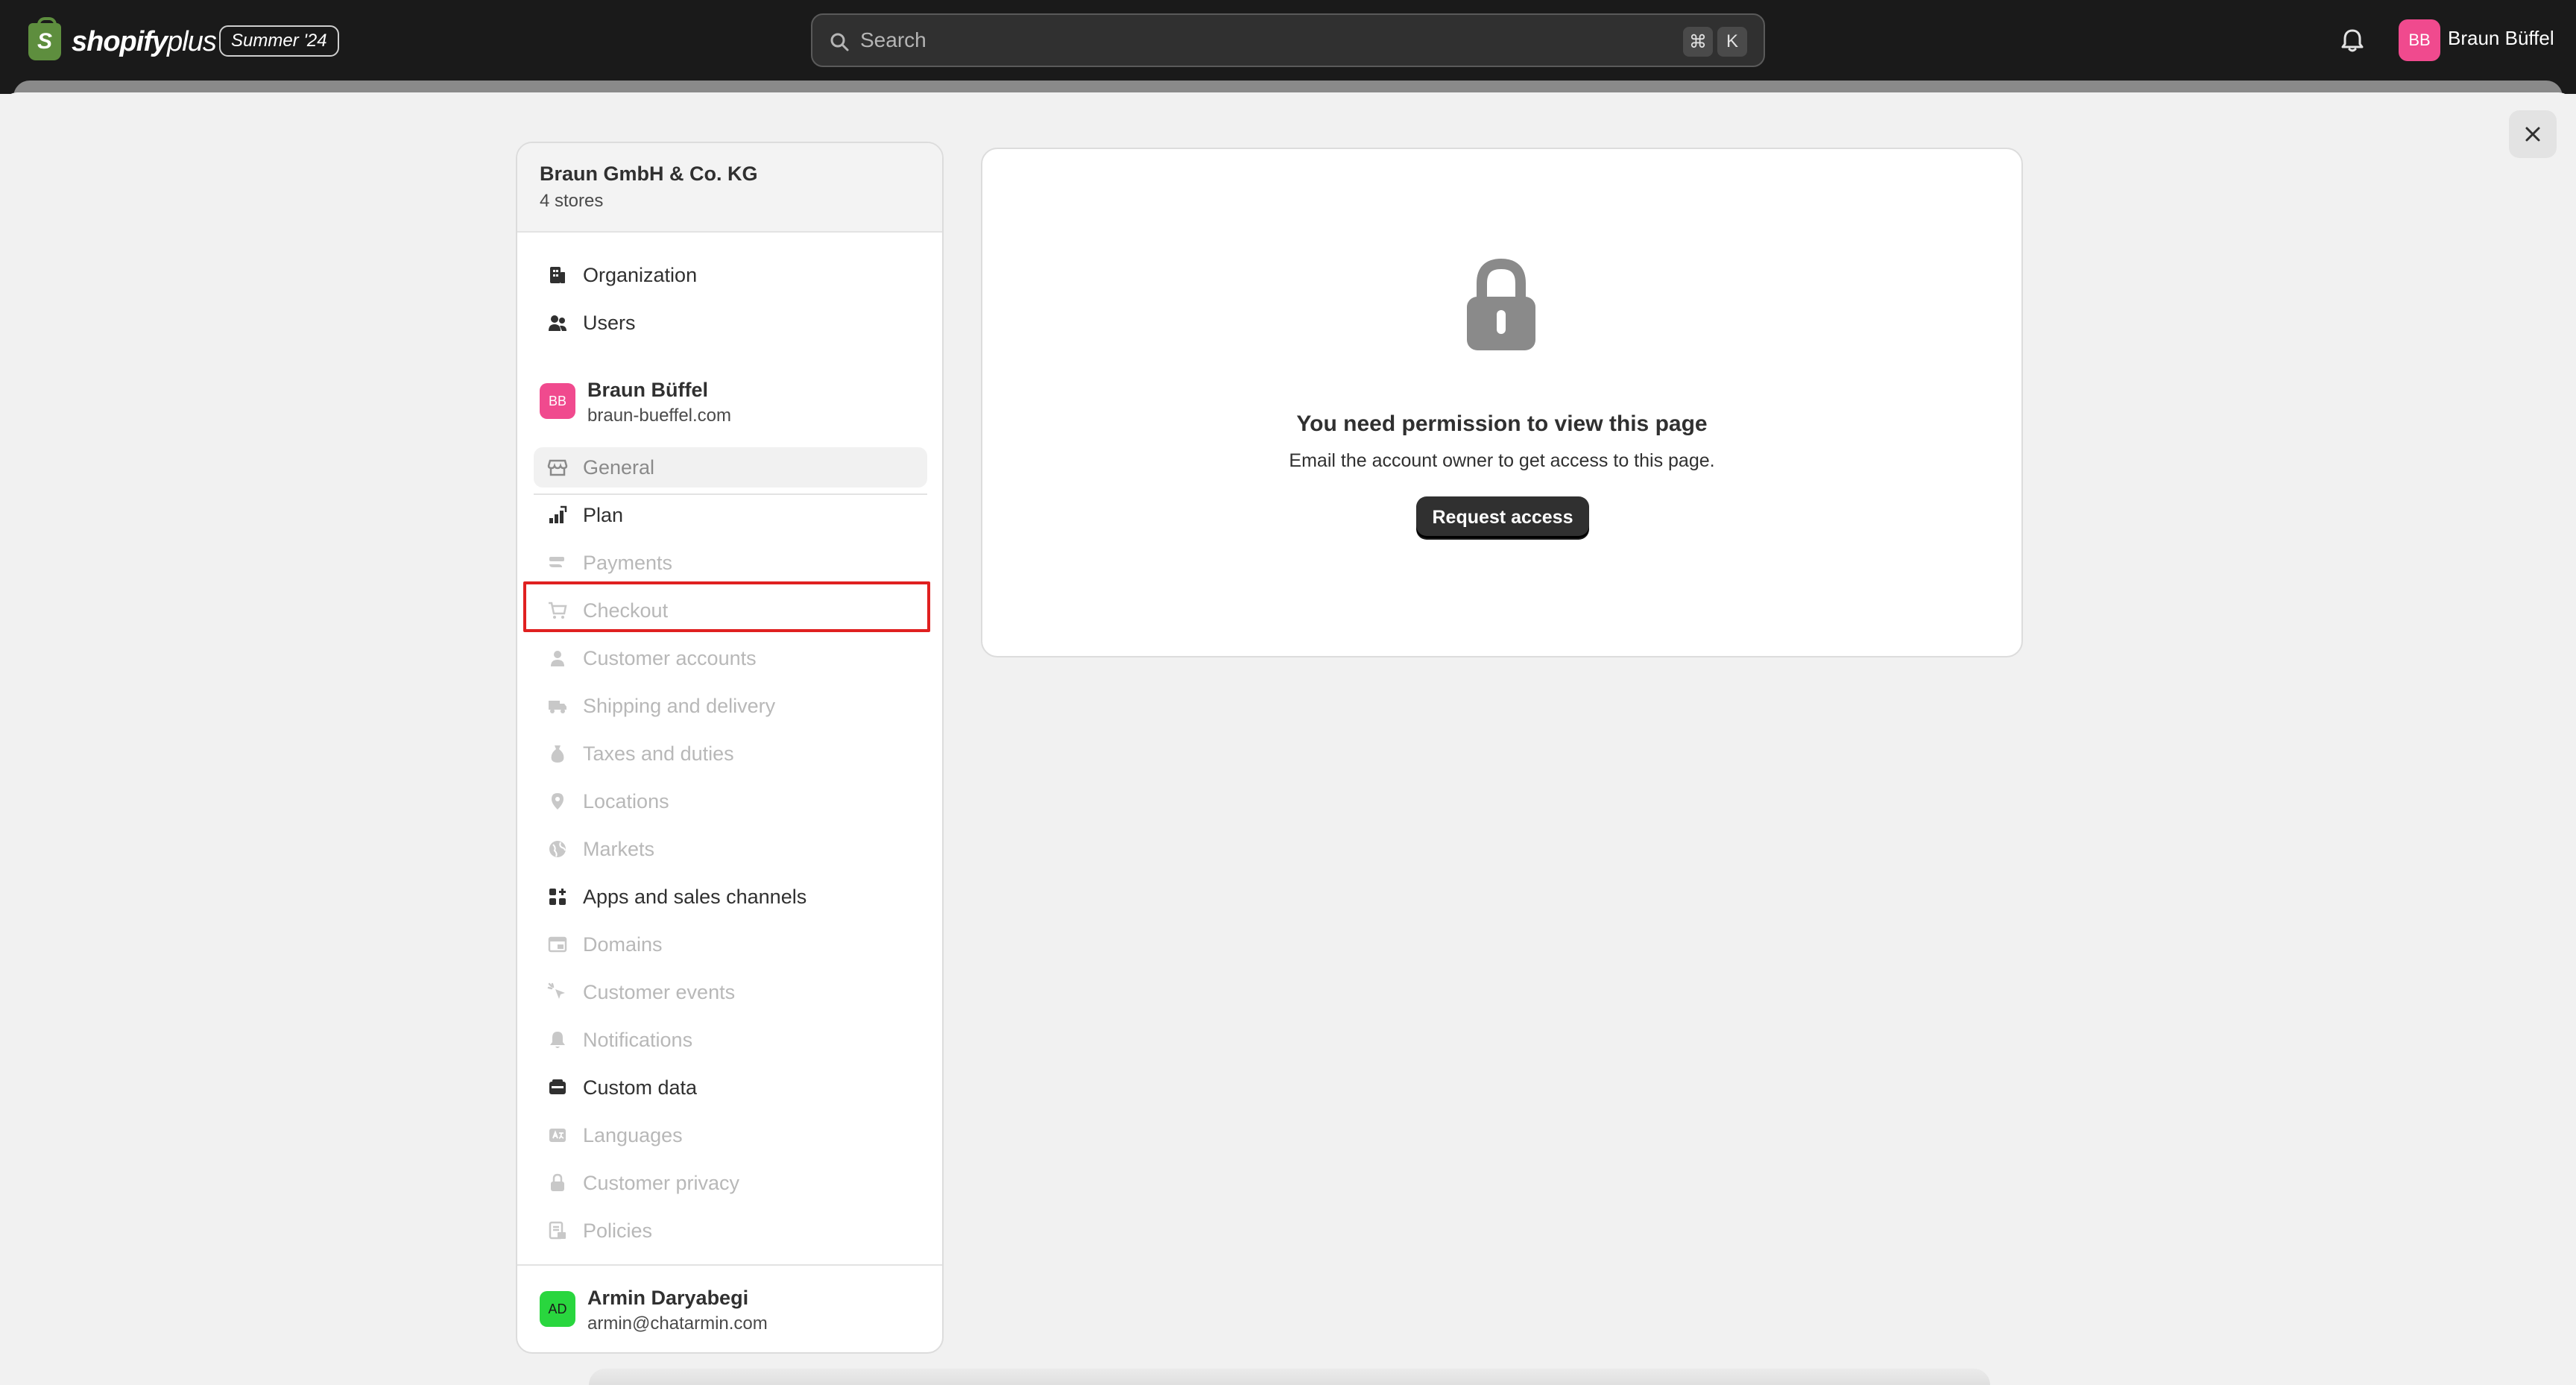 The width and height of the screenshot is (2576, 1385). Describe the element at coordinates (677, 1323) in the screenshot. I see `account-email: armin@chatarmin.com` at that location.